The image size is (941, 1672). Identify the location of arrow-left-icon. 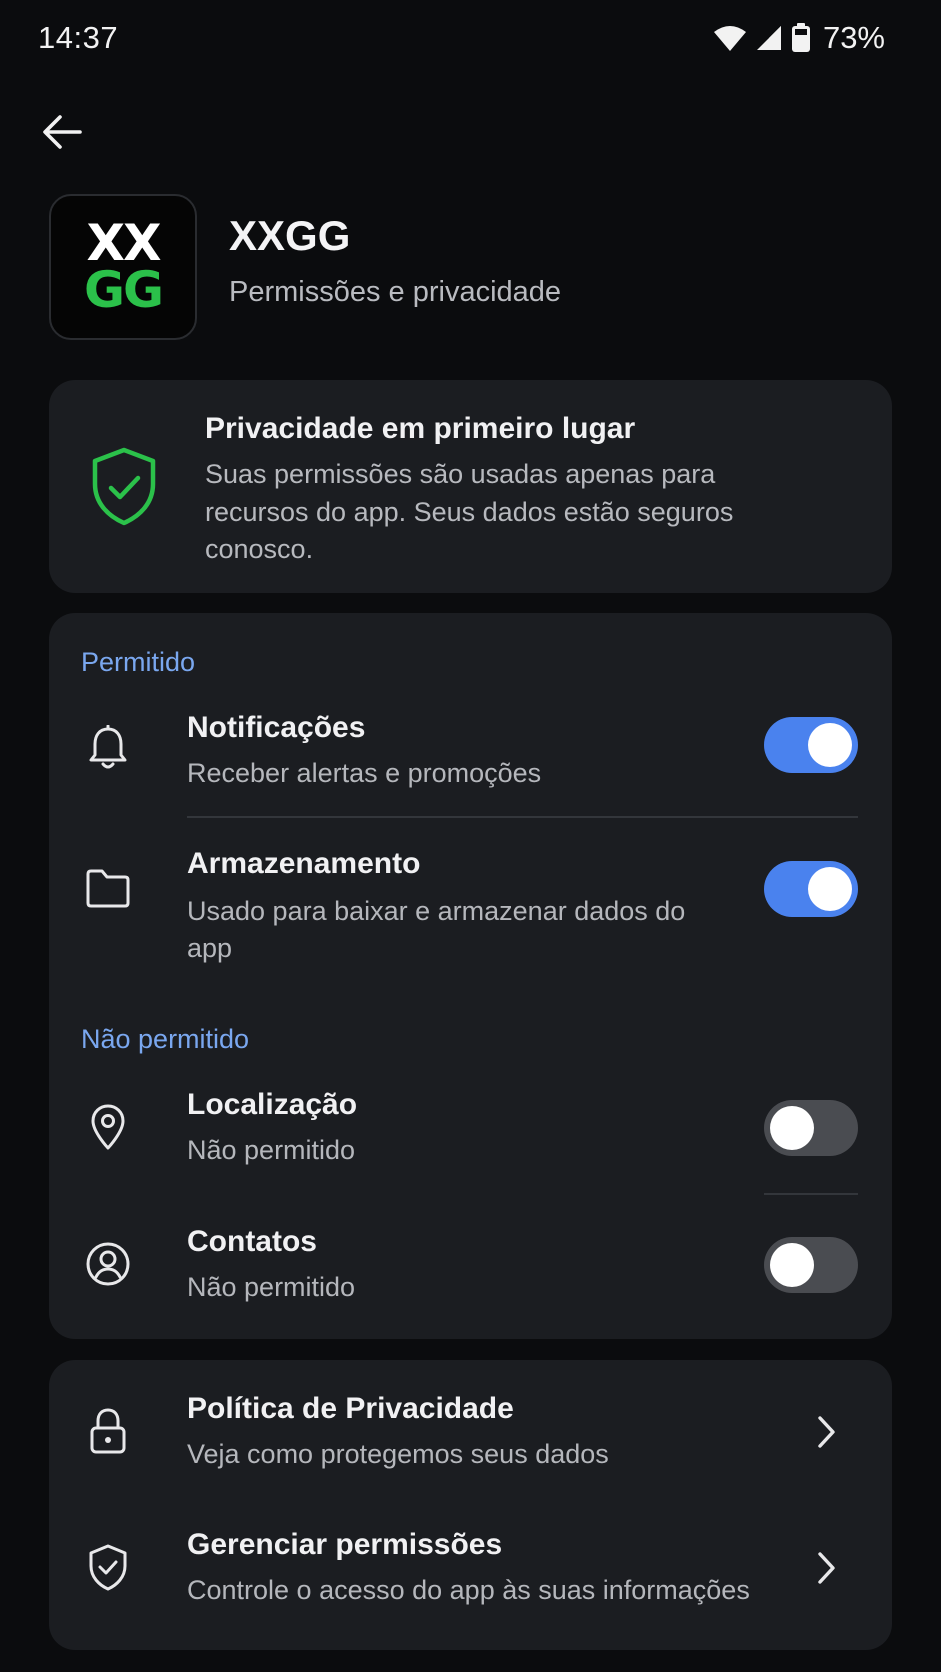
(62, 132).